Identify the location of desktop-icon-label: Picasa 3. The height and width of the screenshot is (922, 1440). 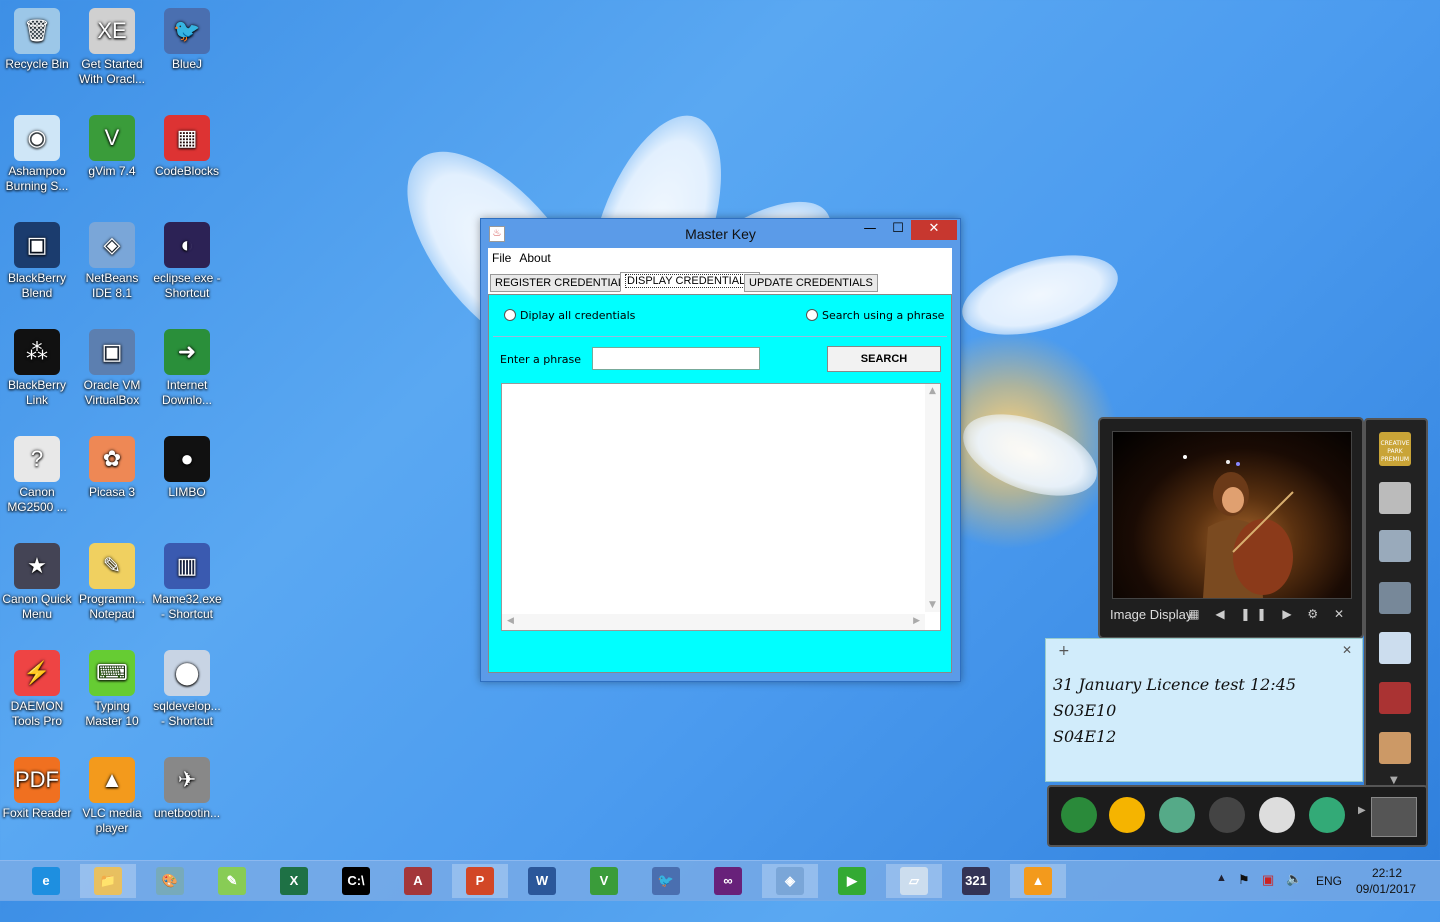
(112, 492).